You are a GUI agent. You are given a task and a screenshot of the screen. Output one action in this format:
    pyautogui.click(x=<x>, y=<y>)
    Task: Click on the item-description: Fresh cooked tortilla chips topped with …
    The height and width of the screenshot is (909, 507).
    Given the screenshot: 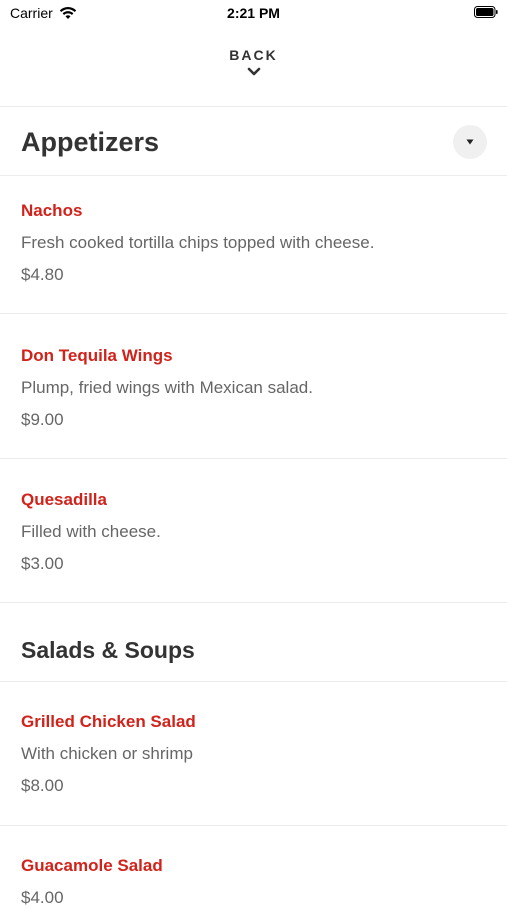 What is the action you would take?
    pyautogui.click(x=198, y=242)
    